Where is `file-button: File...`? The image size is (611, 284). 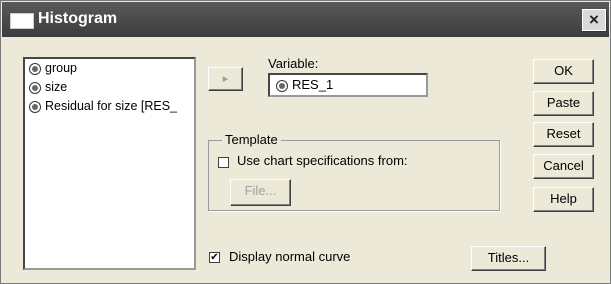 file-button: File... is located at coordinates (260, 192).